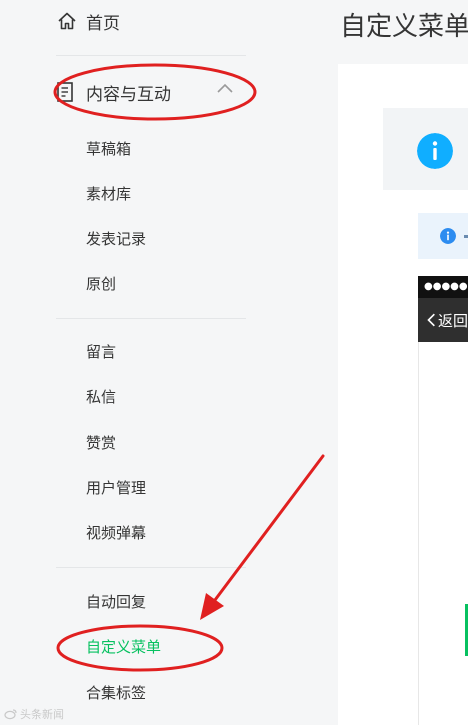  What do you see at coordinates (108, 194) in the screenshot?
I see `sidebar-item-material-library: 素材库` at bounding box center [108, 194].